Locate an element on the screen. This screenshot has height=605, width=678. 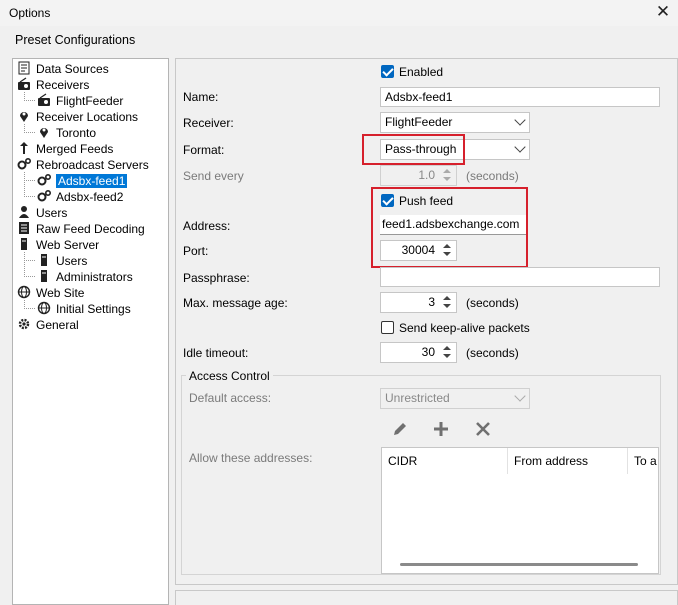
horizontal-scrollbar is located at coordinates (519, 564).